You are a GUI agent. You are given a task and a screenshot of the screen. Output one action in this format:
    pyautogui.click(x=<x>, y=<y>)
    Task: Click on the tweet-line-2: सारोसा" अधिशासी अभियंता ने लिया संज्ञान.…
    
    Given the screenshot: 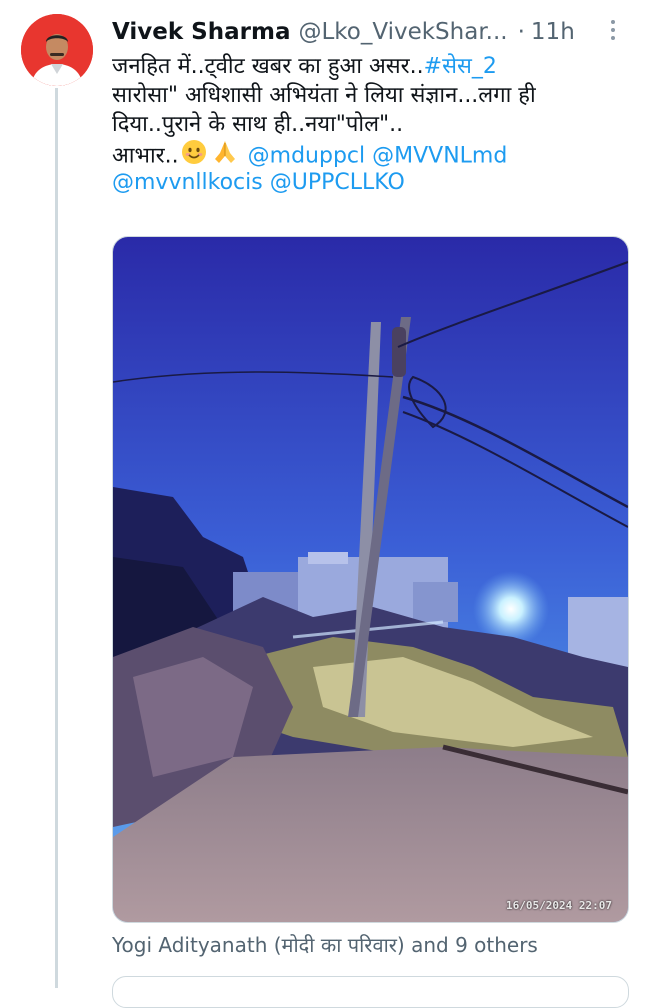 What is the action you would take?
    pyautogui.click(x=324, y=95)
    